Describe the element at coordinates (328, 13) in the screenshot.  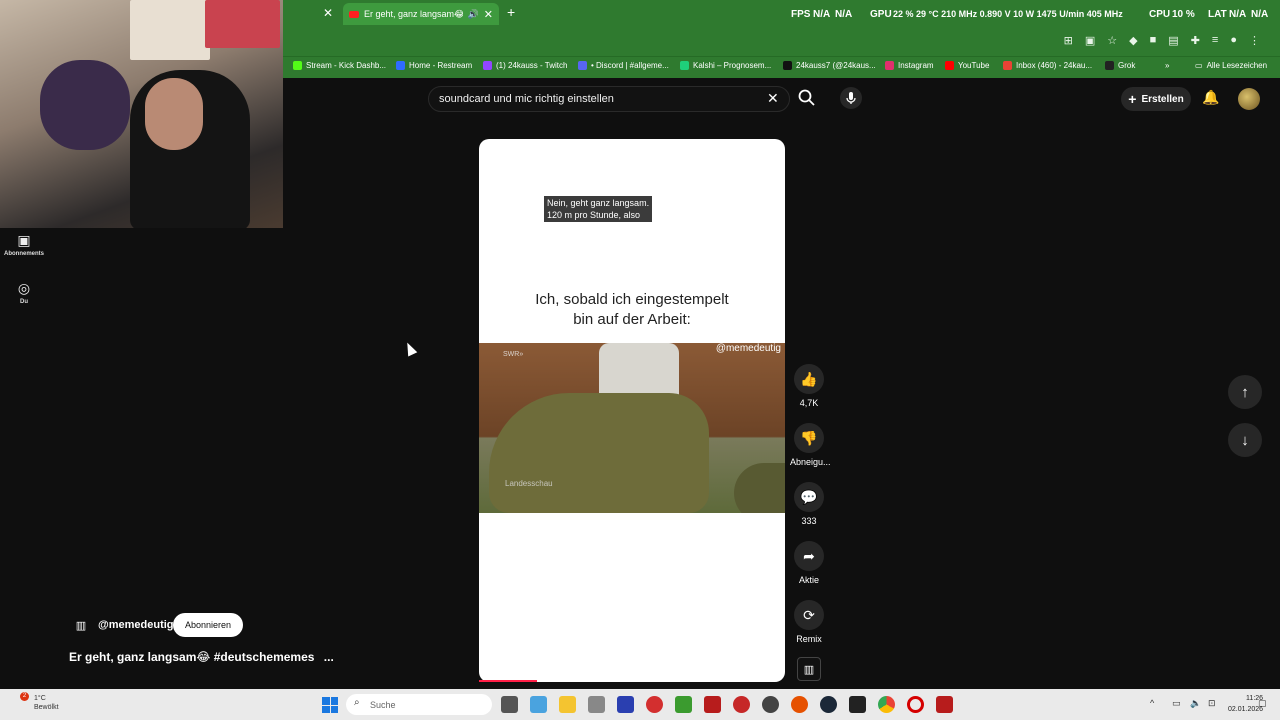
I see `close-icon: ✕` at that location.